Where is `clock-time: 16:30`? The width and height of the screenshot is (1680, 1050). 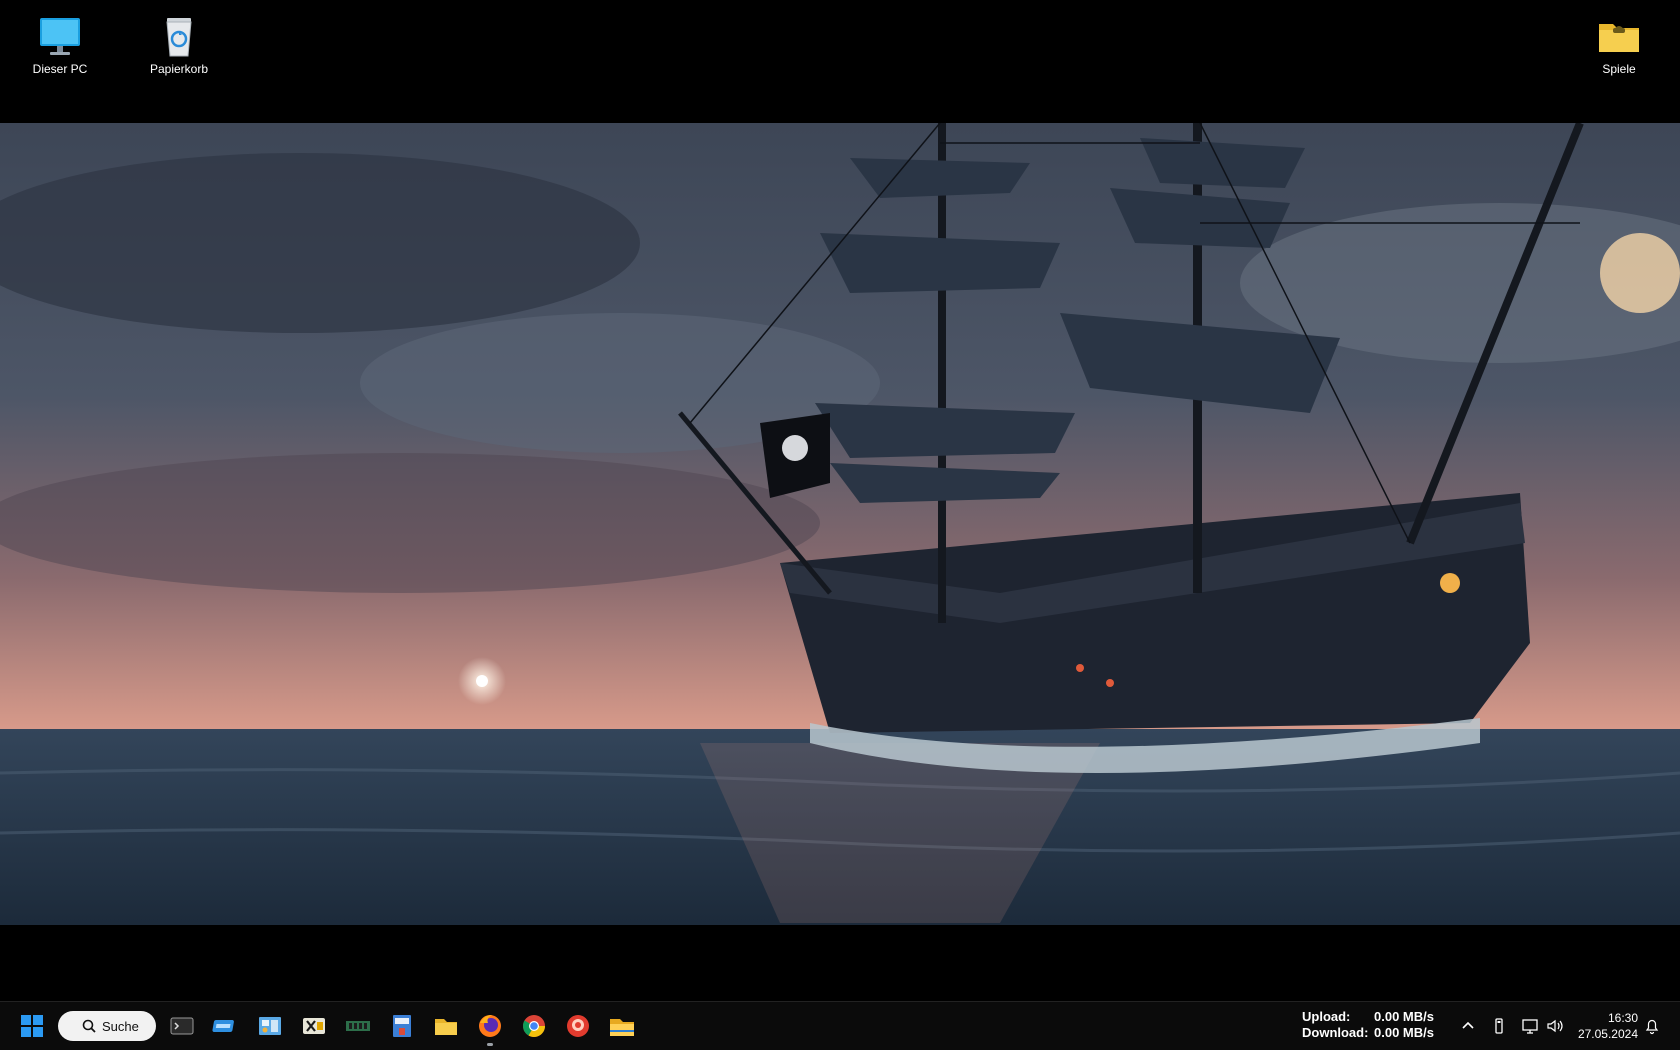
clock-time: 16:30 is located at coordinates (1622, 1018).